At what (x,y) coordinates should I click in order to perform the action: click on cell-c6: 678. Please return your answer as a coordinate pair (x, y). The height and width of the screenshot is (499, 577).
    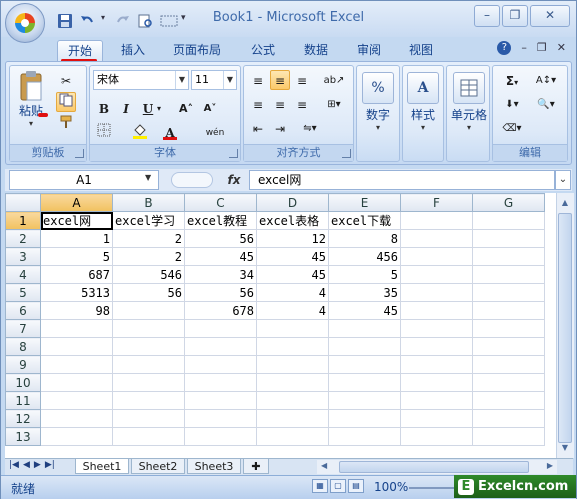
    Looking at the image, I should click on (220, 310).